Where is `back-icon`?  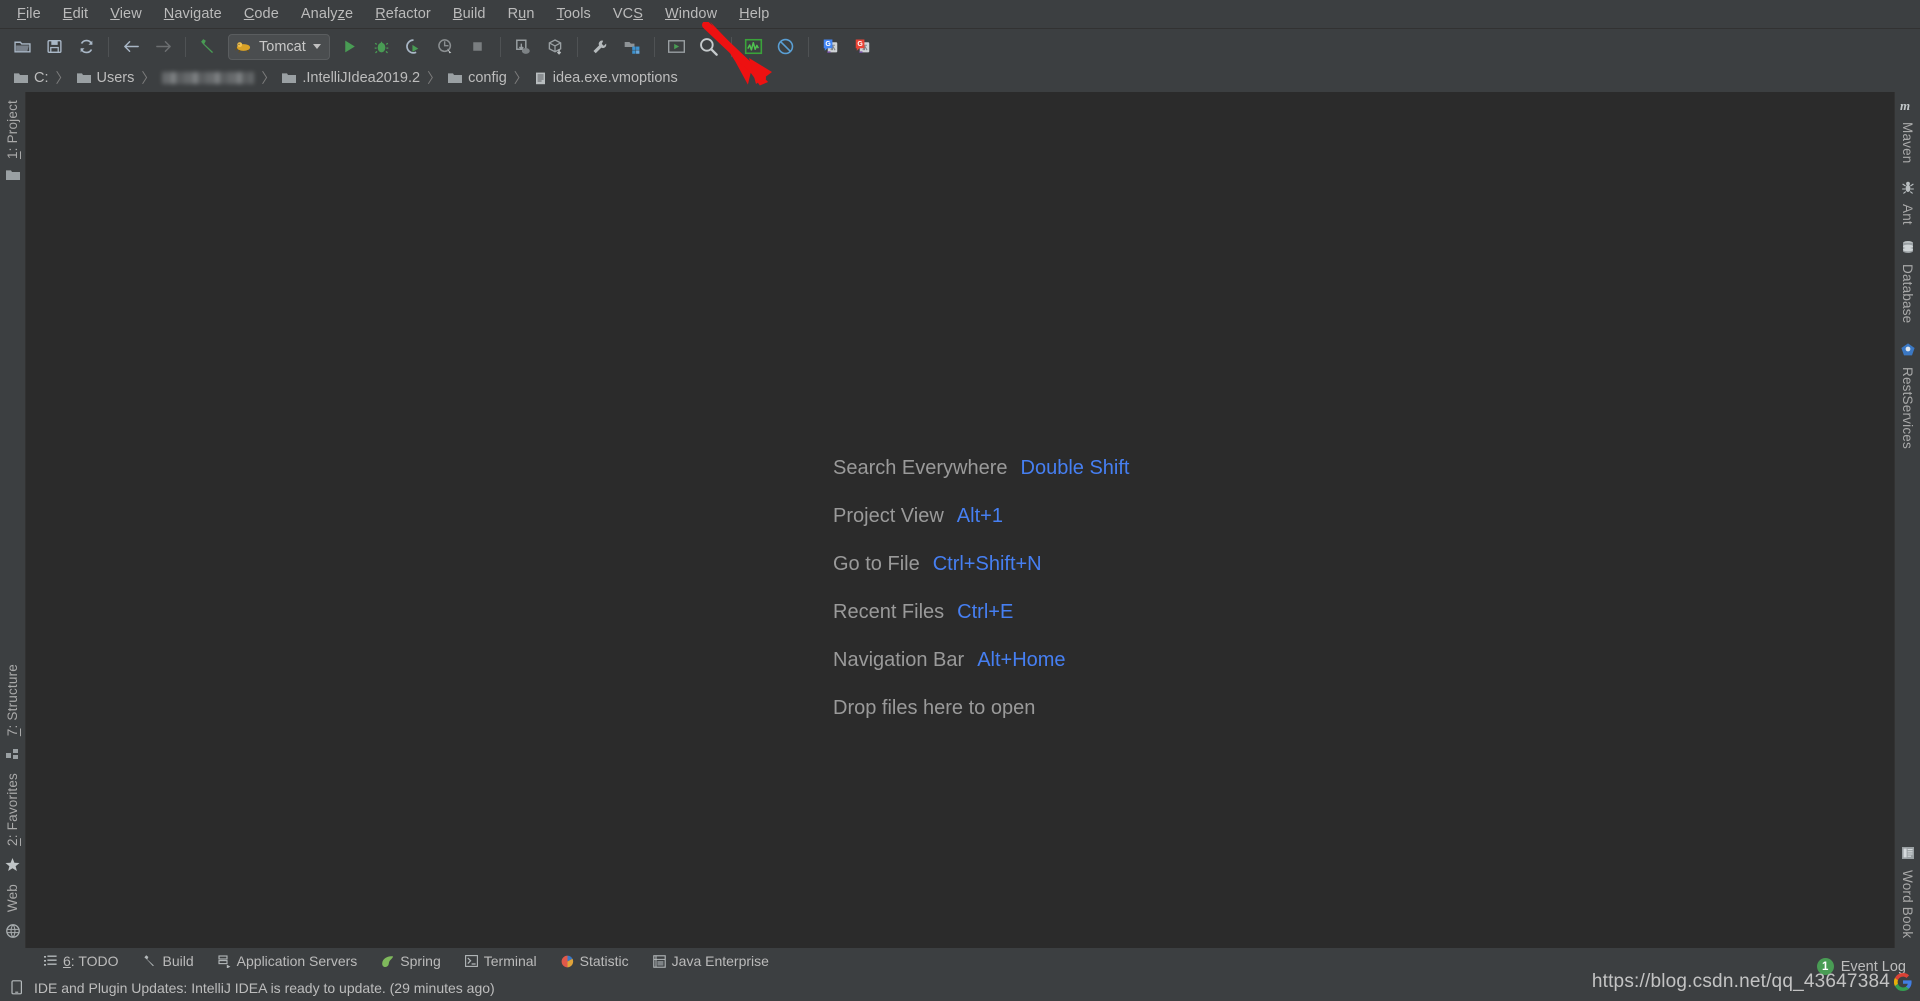 back-icon is located at coordinates (131, 47).